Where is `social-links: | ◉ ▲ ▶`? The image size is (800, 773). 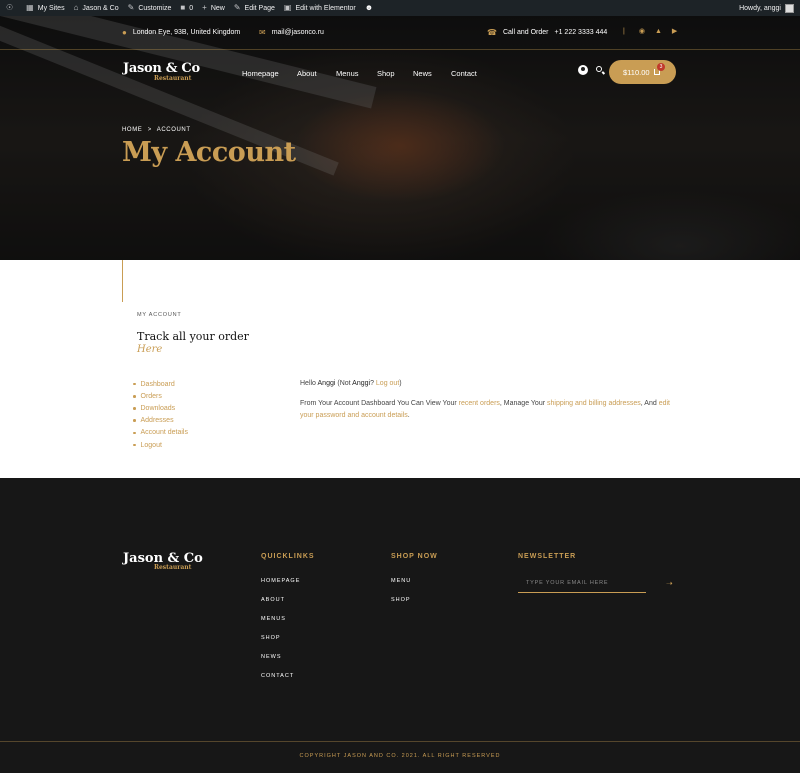
social-links: | ◉ ▲ ▶ is located at coordinates (655, 31).